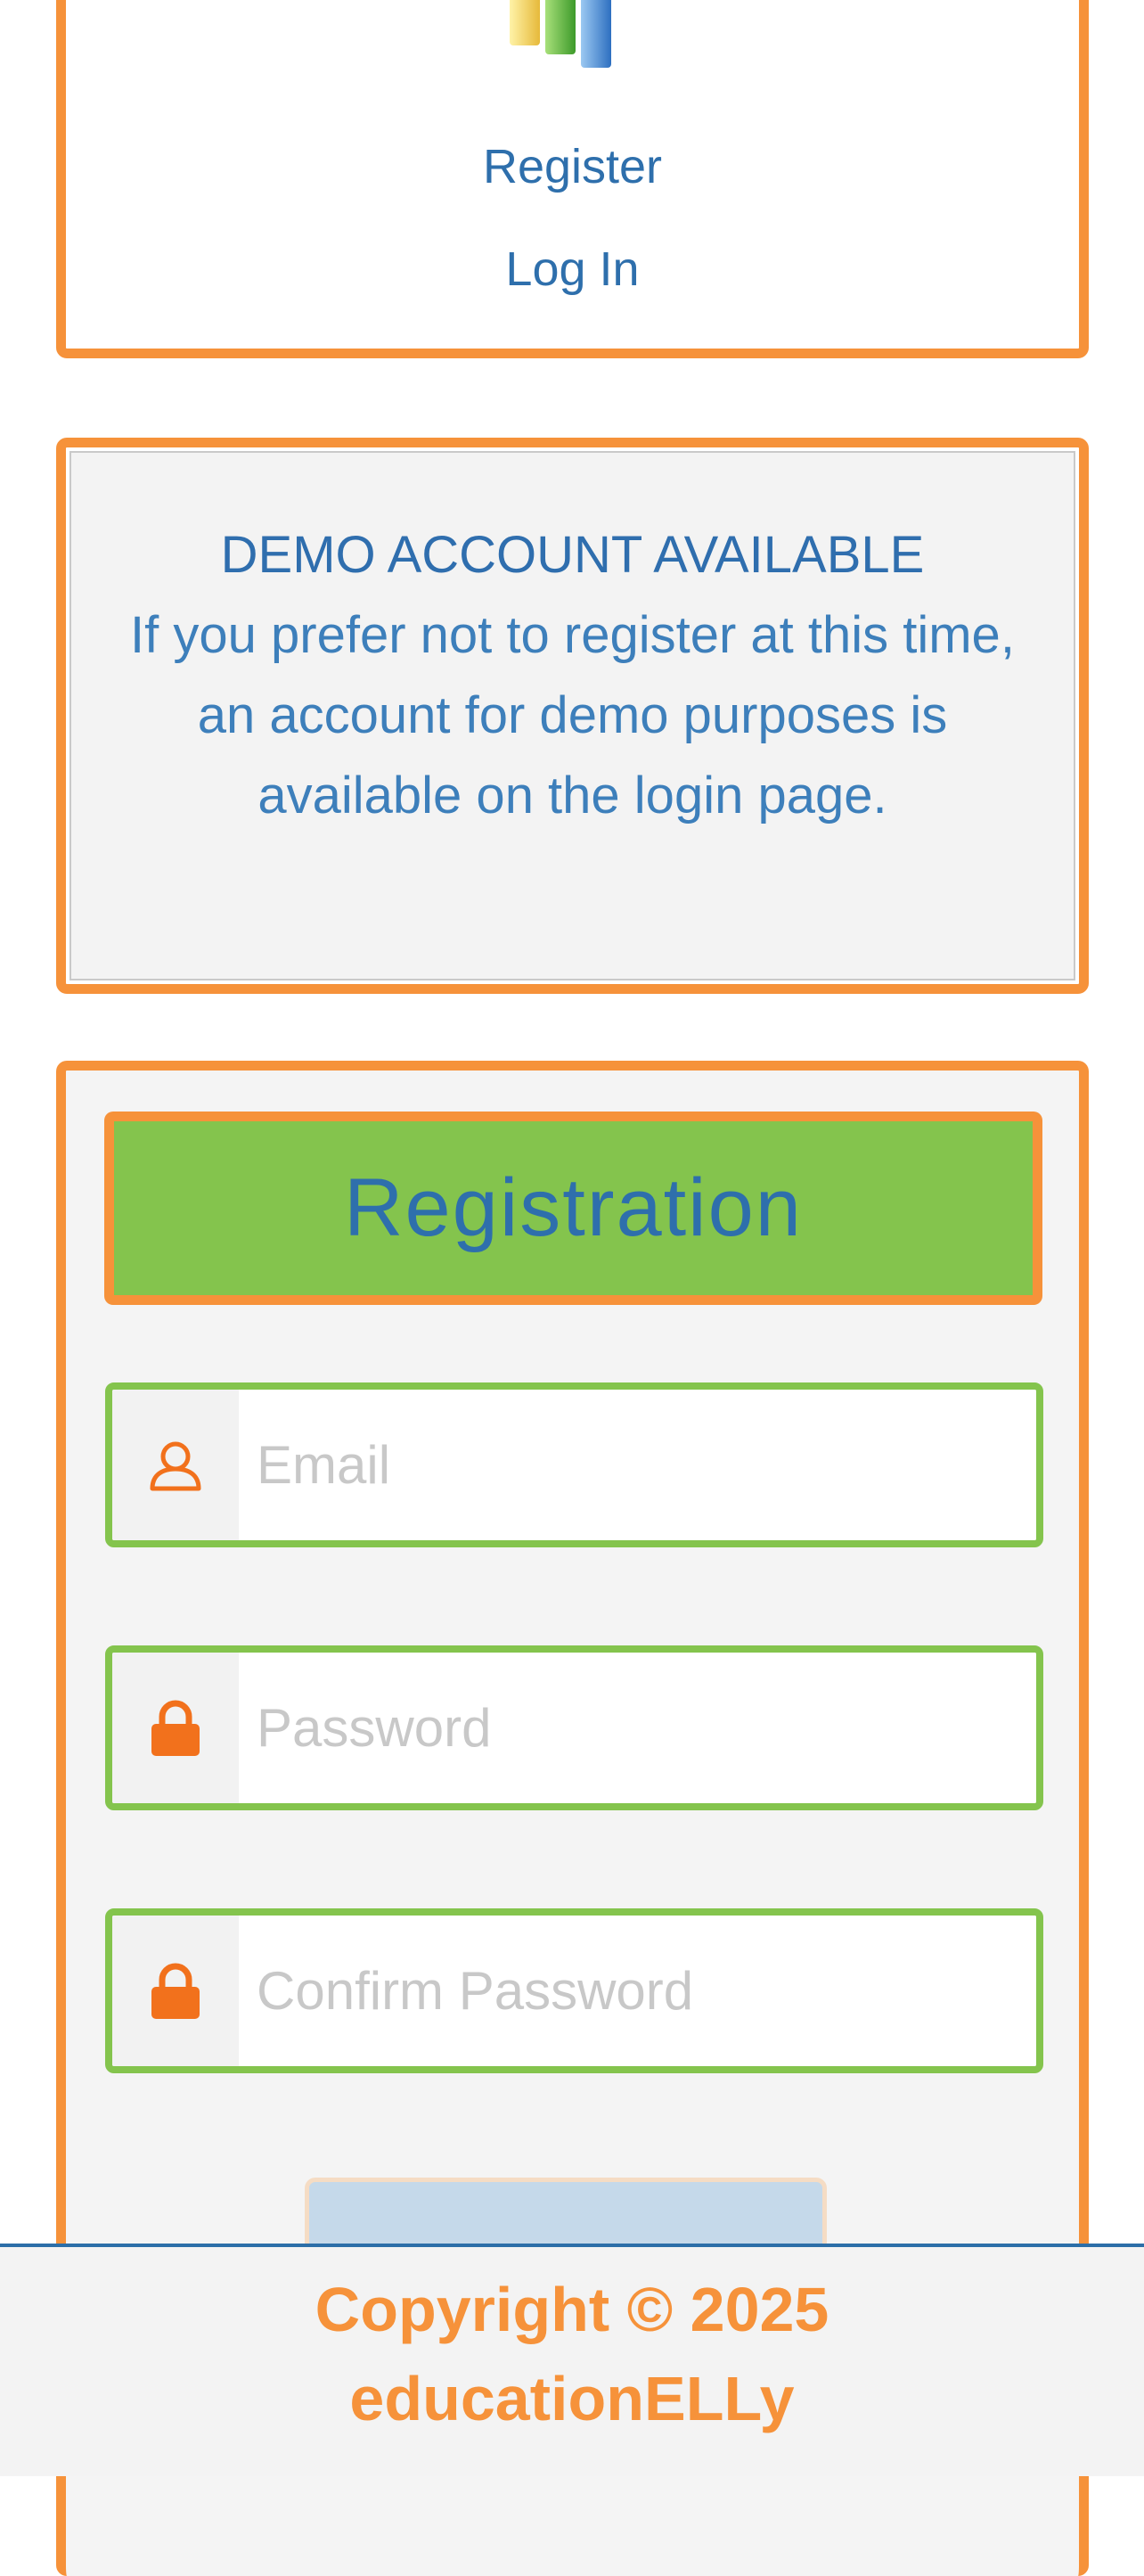 The image size is (1144, 2576). I want to click on registration-header: Registration, so click(573, 1209).